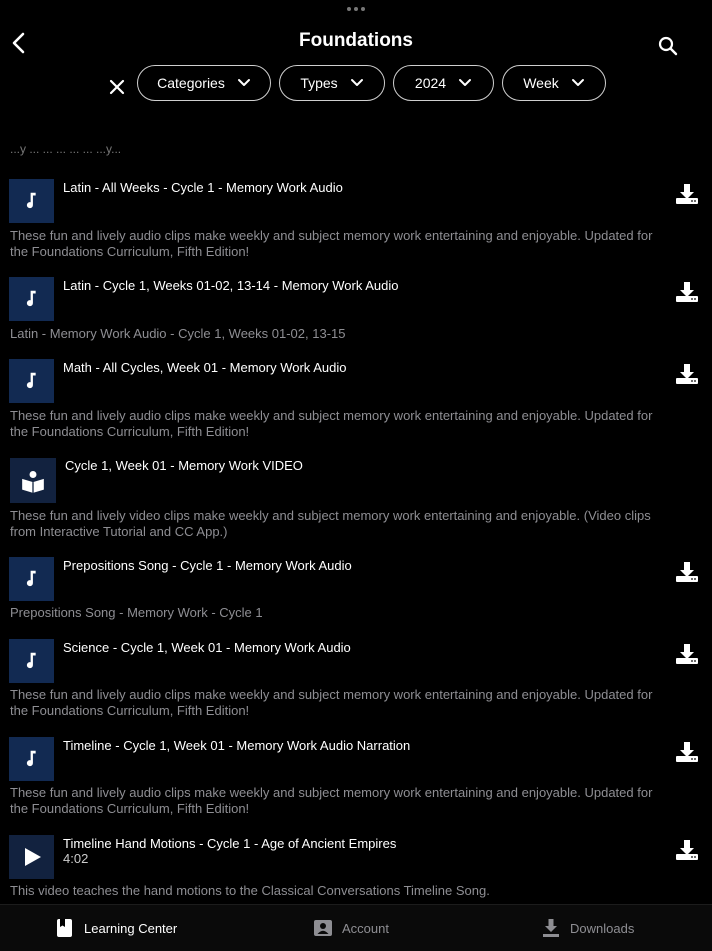 This screenshot has height=951, width=712. I want to click on reading-person-icon, so click(33, 481).